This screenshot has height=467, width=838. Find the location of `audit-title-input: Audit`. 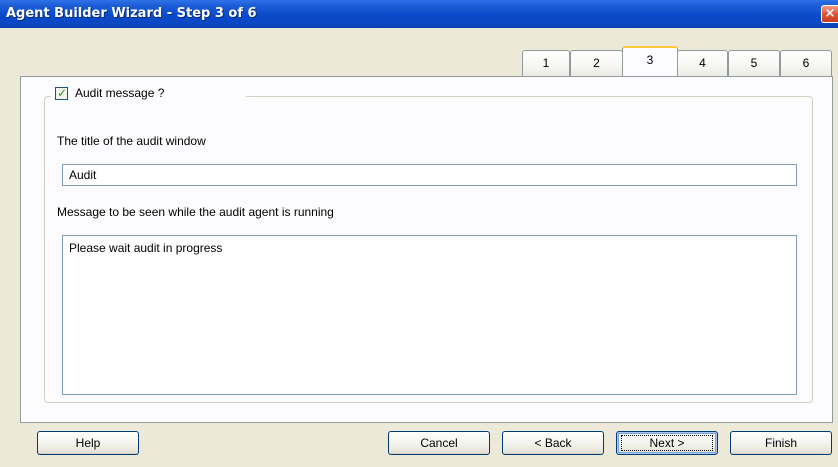

audit-title-input: Audit is located at coordinates (429, 175).